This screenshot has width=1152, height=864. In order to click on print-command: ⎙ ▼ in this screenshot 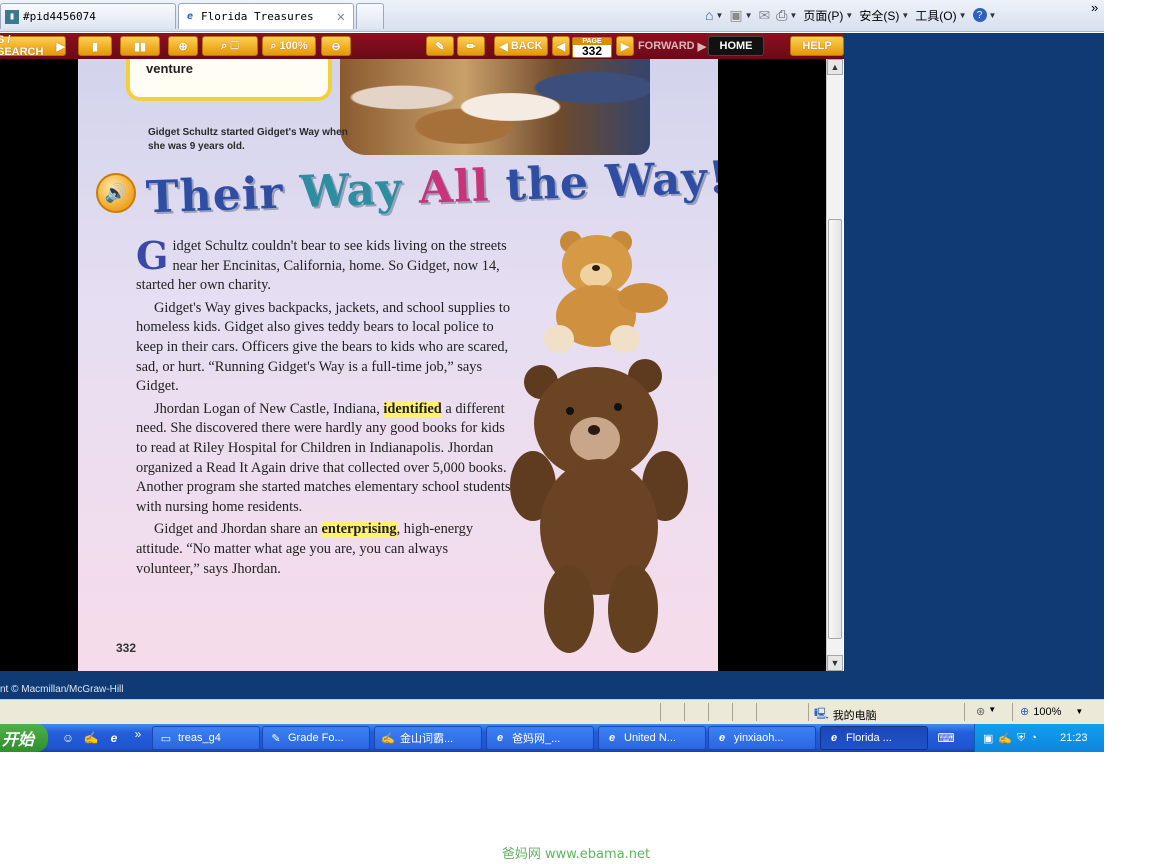, I will do `click(786, 15)`.